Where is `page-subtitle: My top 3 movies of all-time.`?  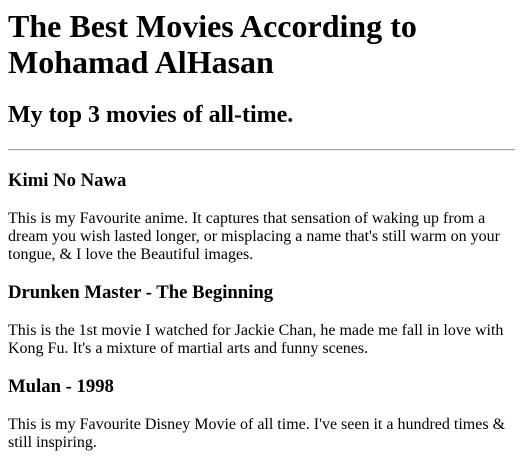 page-subtitle: My top 3 movies of all-time. is located at coordinates (151, 115).